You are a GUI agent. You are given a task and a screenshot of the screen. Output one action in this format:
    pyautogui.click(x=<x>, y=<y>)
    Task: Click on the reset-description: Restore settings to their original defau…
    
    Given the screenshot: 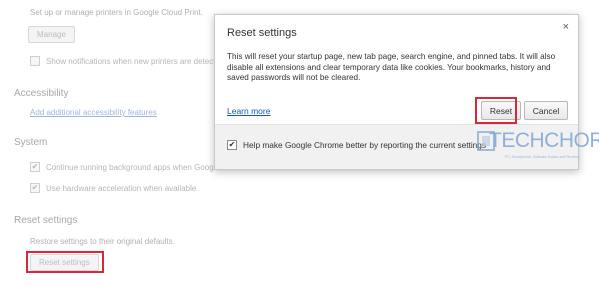 What is the action you would take?
    pyautogui.click(x=102, y=241)
    